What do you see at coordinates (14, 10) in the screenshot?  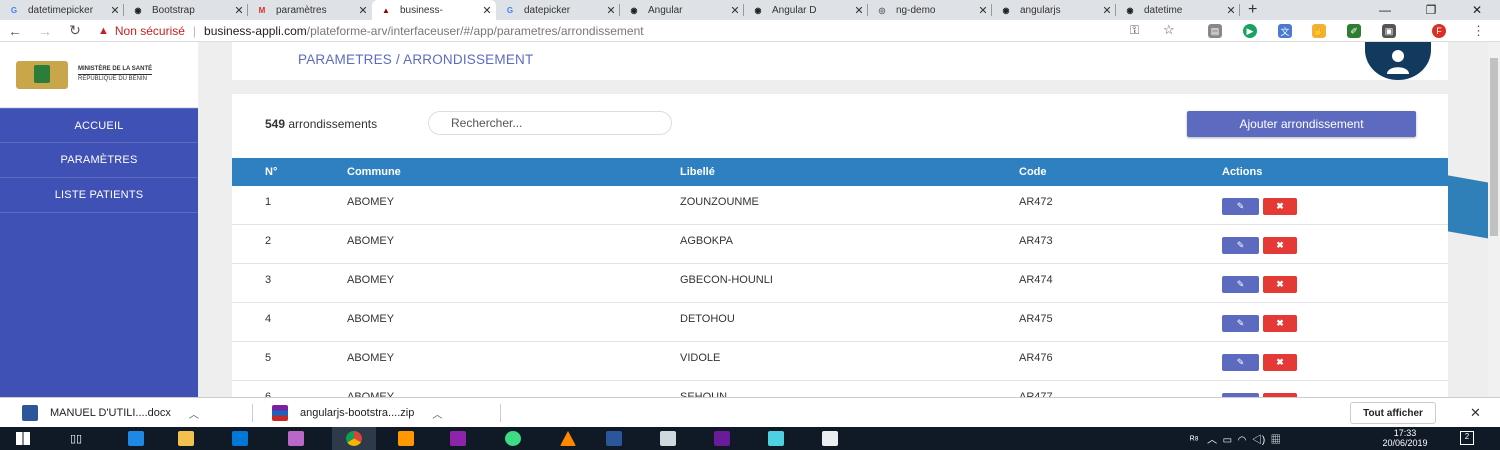 I see `google-icon: G` at bounding box center [14, 10].